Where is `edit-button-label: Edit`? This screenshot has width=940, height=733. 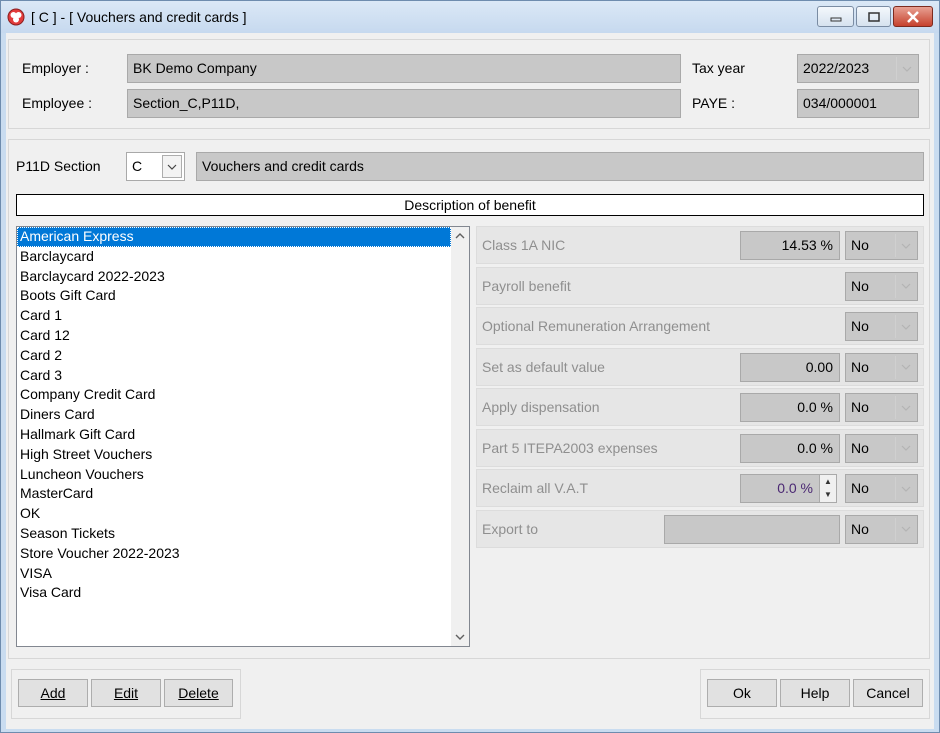 edit-button-label: Edit is located at coordinates (126, 693).